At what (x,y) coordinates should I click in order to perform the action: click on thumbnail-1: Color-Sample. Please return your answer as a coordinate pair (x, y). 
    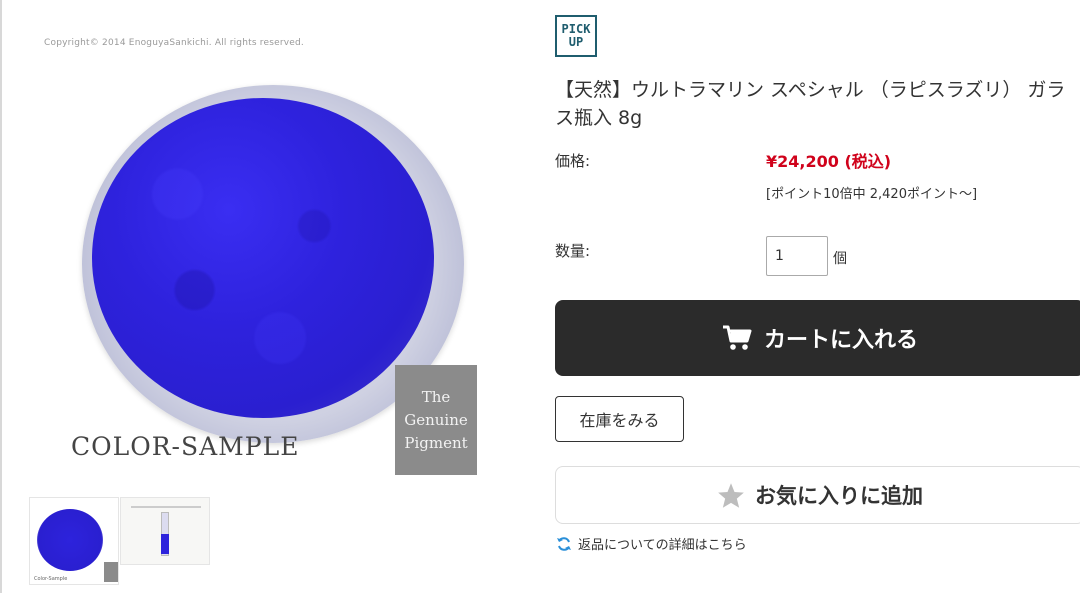
    Looking at the image, I should click on (74, 541).